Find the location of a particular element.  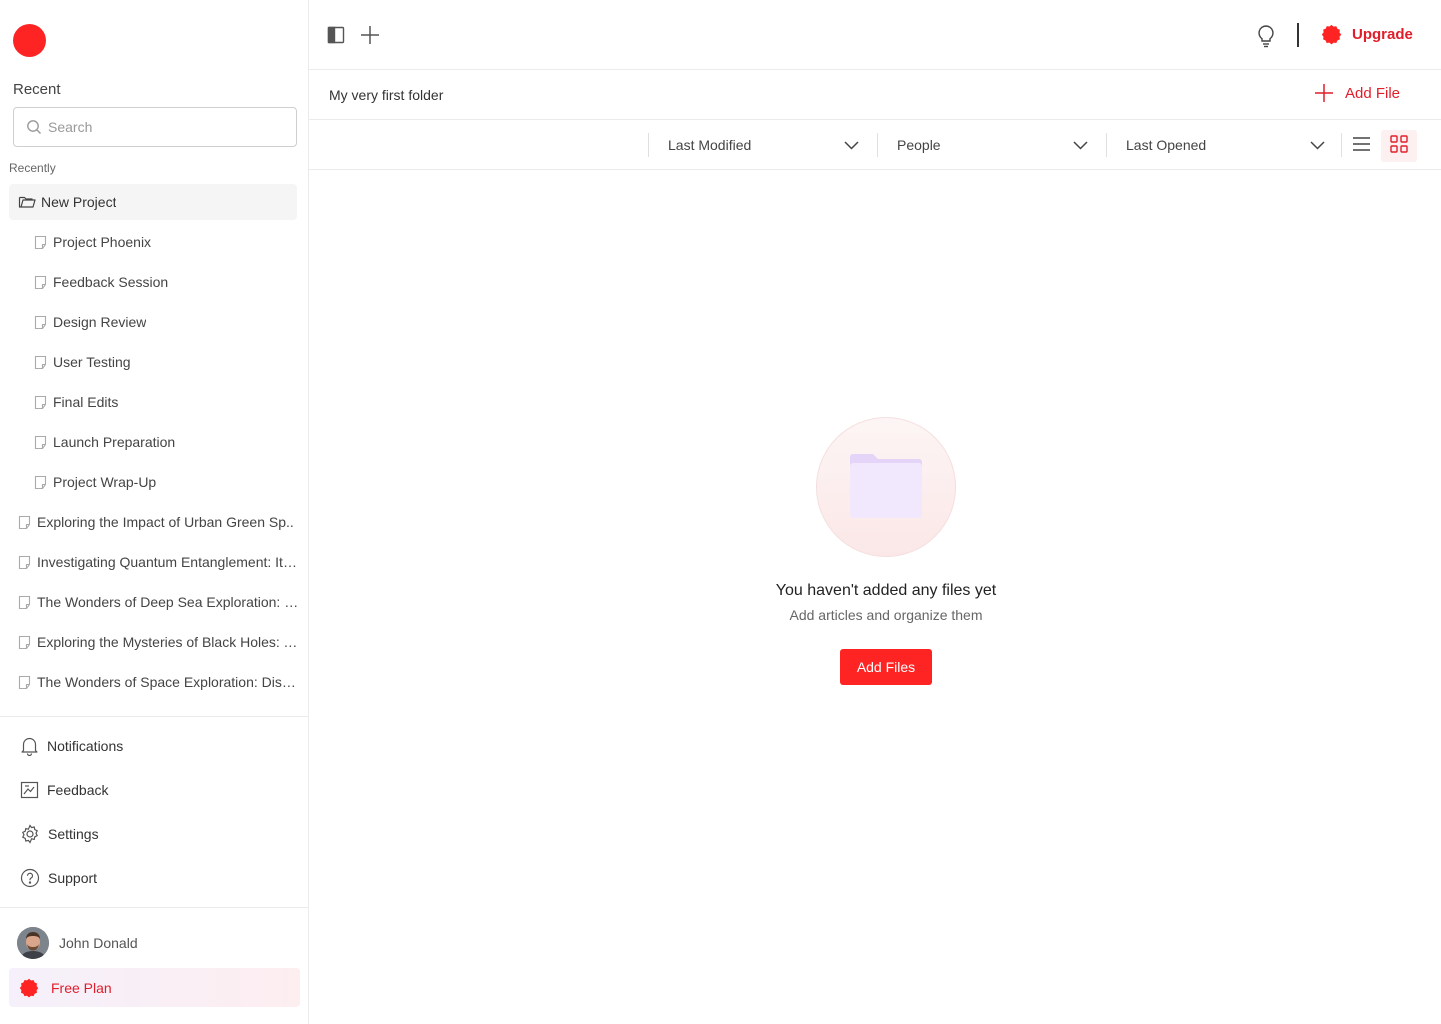

nav-notifications: Notifications is located at coordinates (71, 746).